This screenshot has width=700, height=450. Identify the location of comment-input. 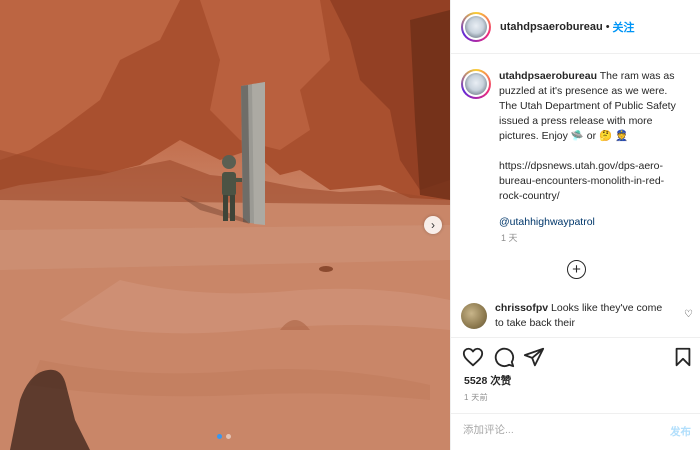
(553, 430).